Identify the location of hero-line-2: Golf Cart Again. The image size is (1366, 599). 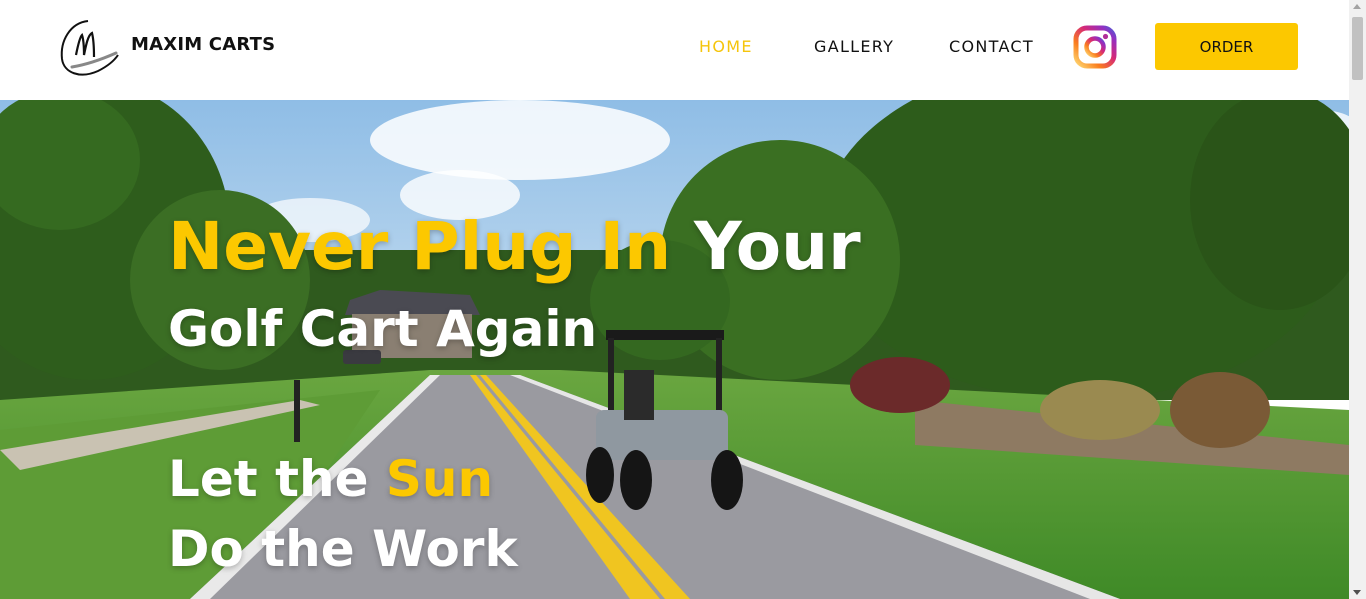
(383, 329).